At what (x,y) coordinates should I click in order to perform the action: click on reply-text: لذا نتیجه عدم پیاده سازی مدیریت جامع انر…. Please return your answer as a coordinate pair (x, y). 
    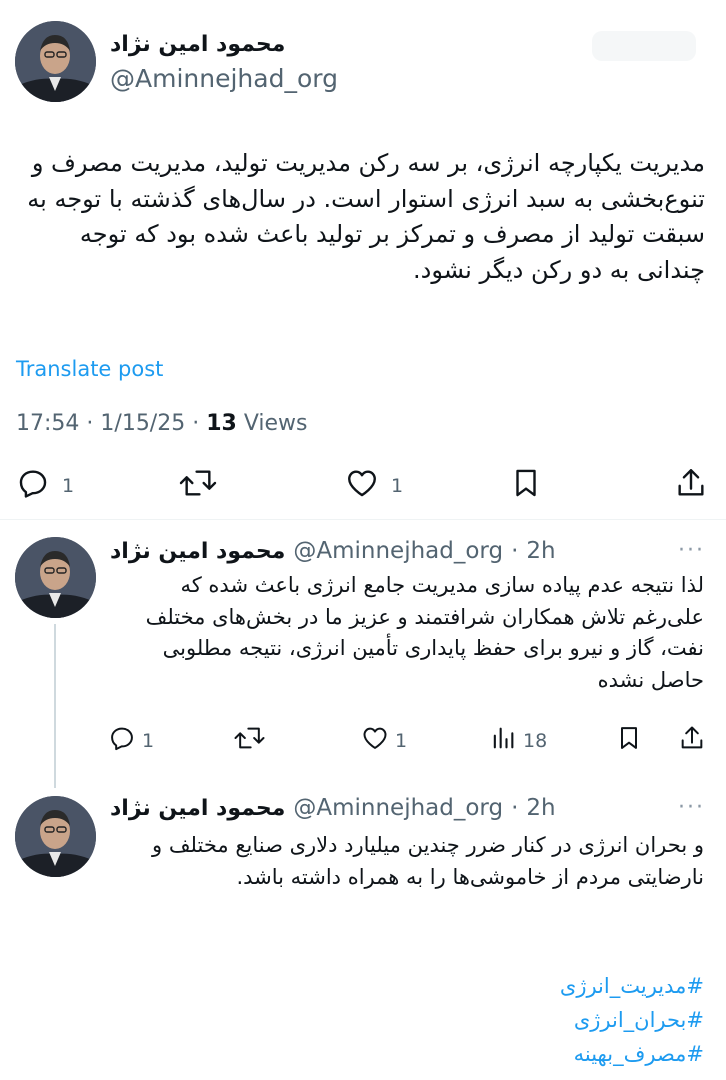
    Looking at the image, I should click on (424, 632).